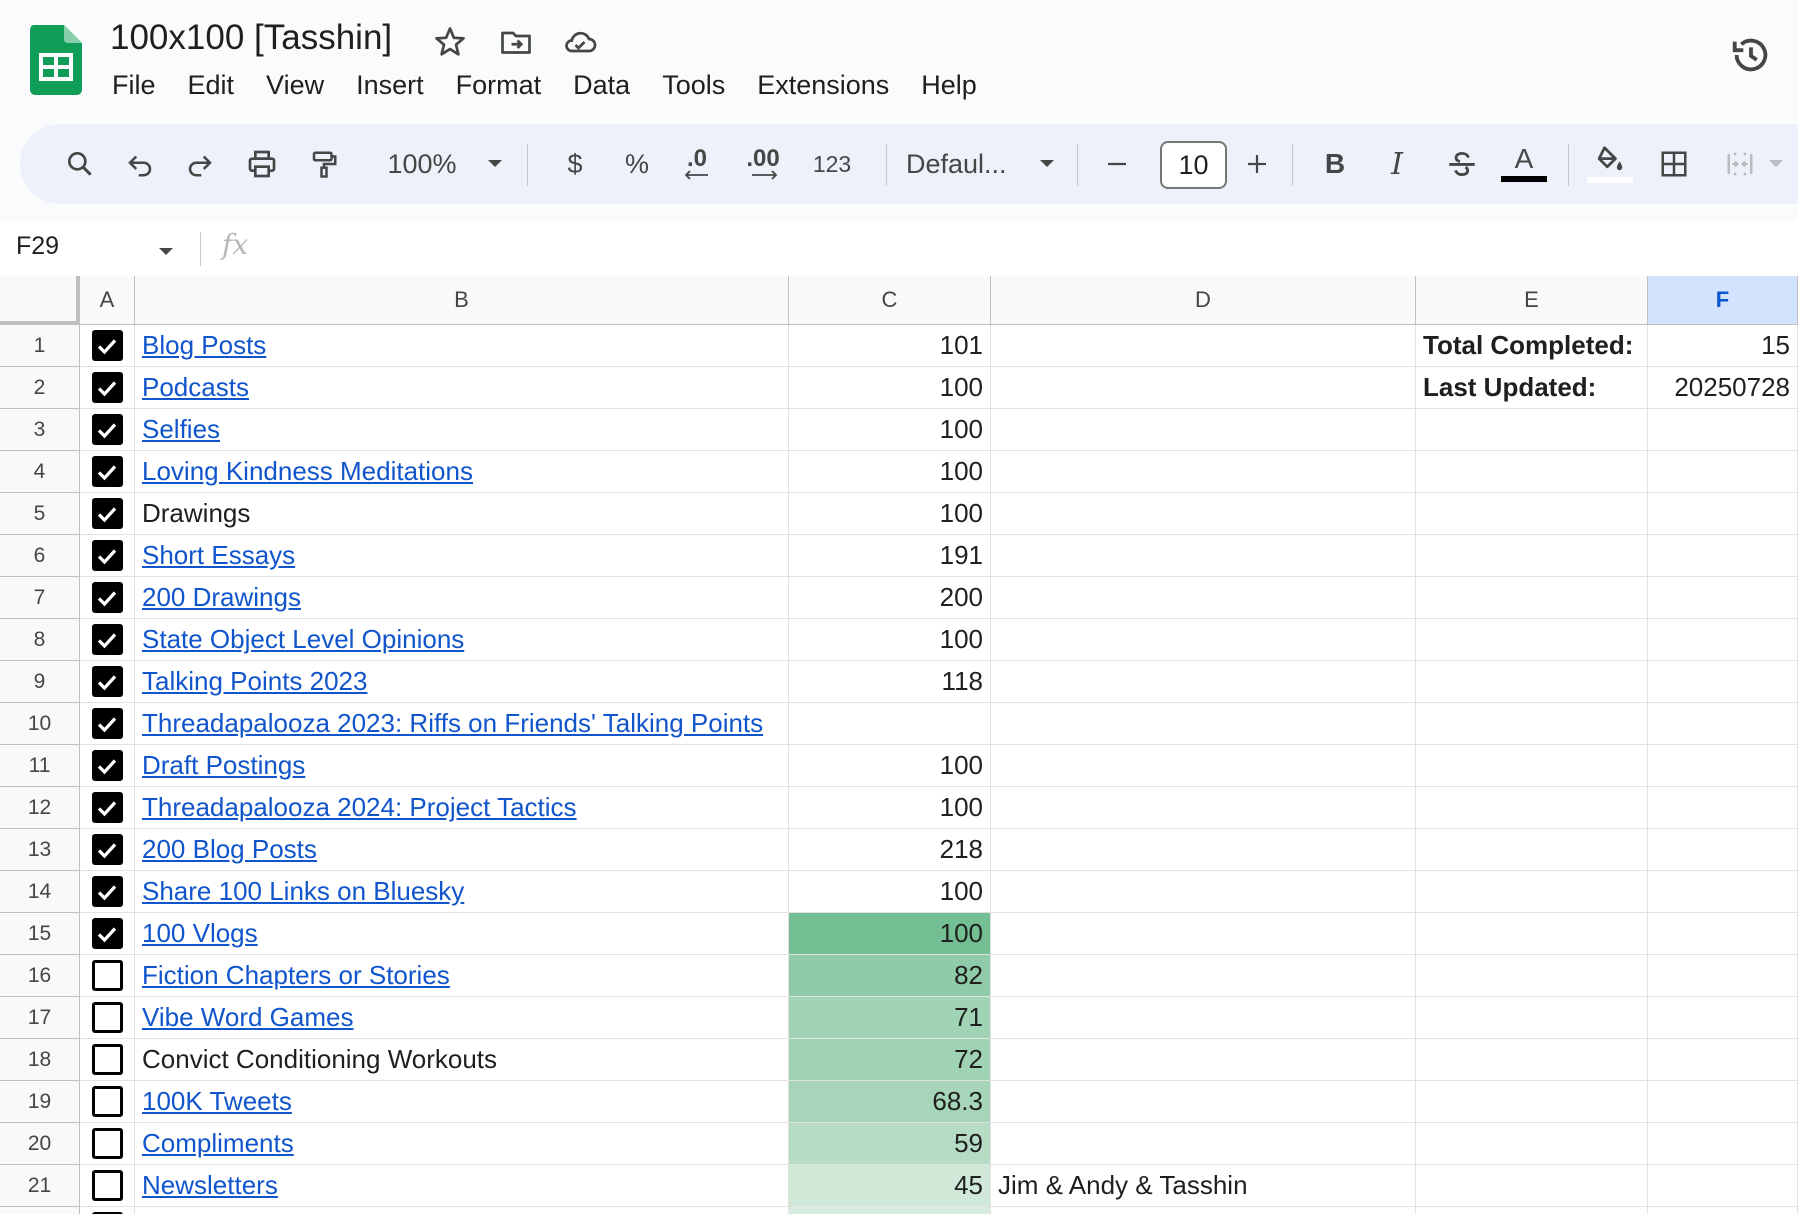  What do you see at coordinates (40, 1018) in the screenshot?
I see `row-header: 17` at bounding box center [40, 1018].